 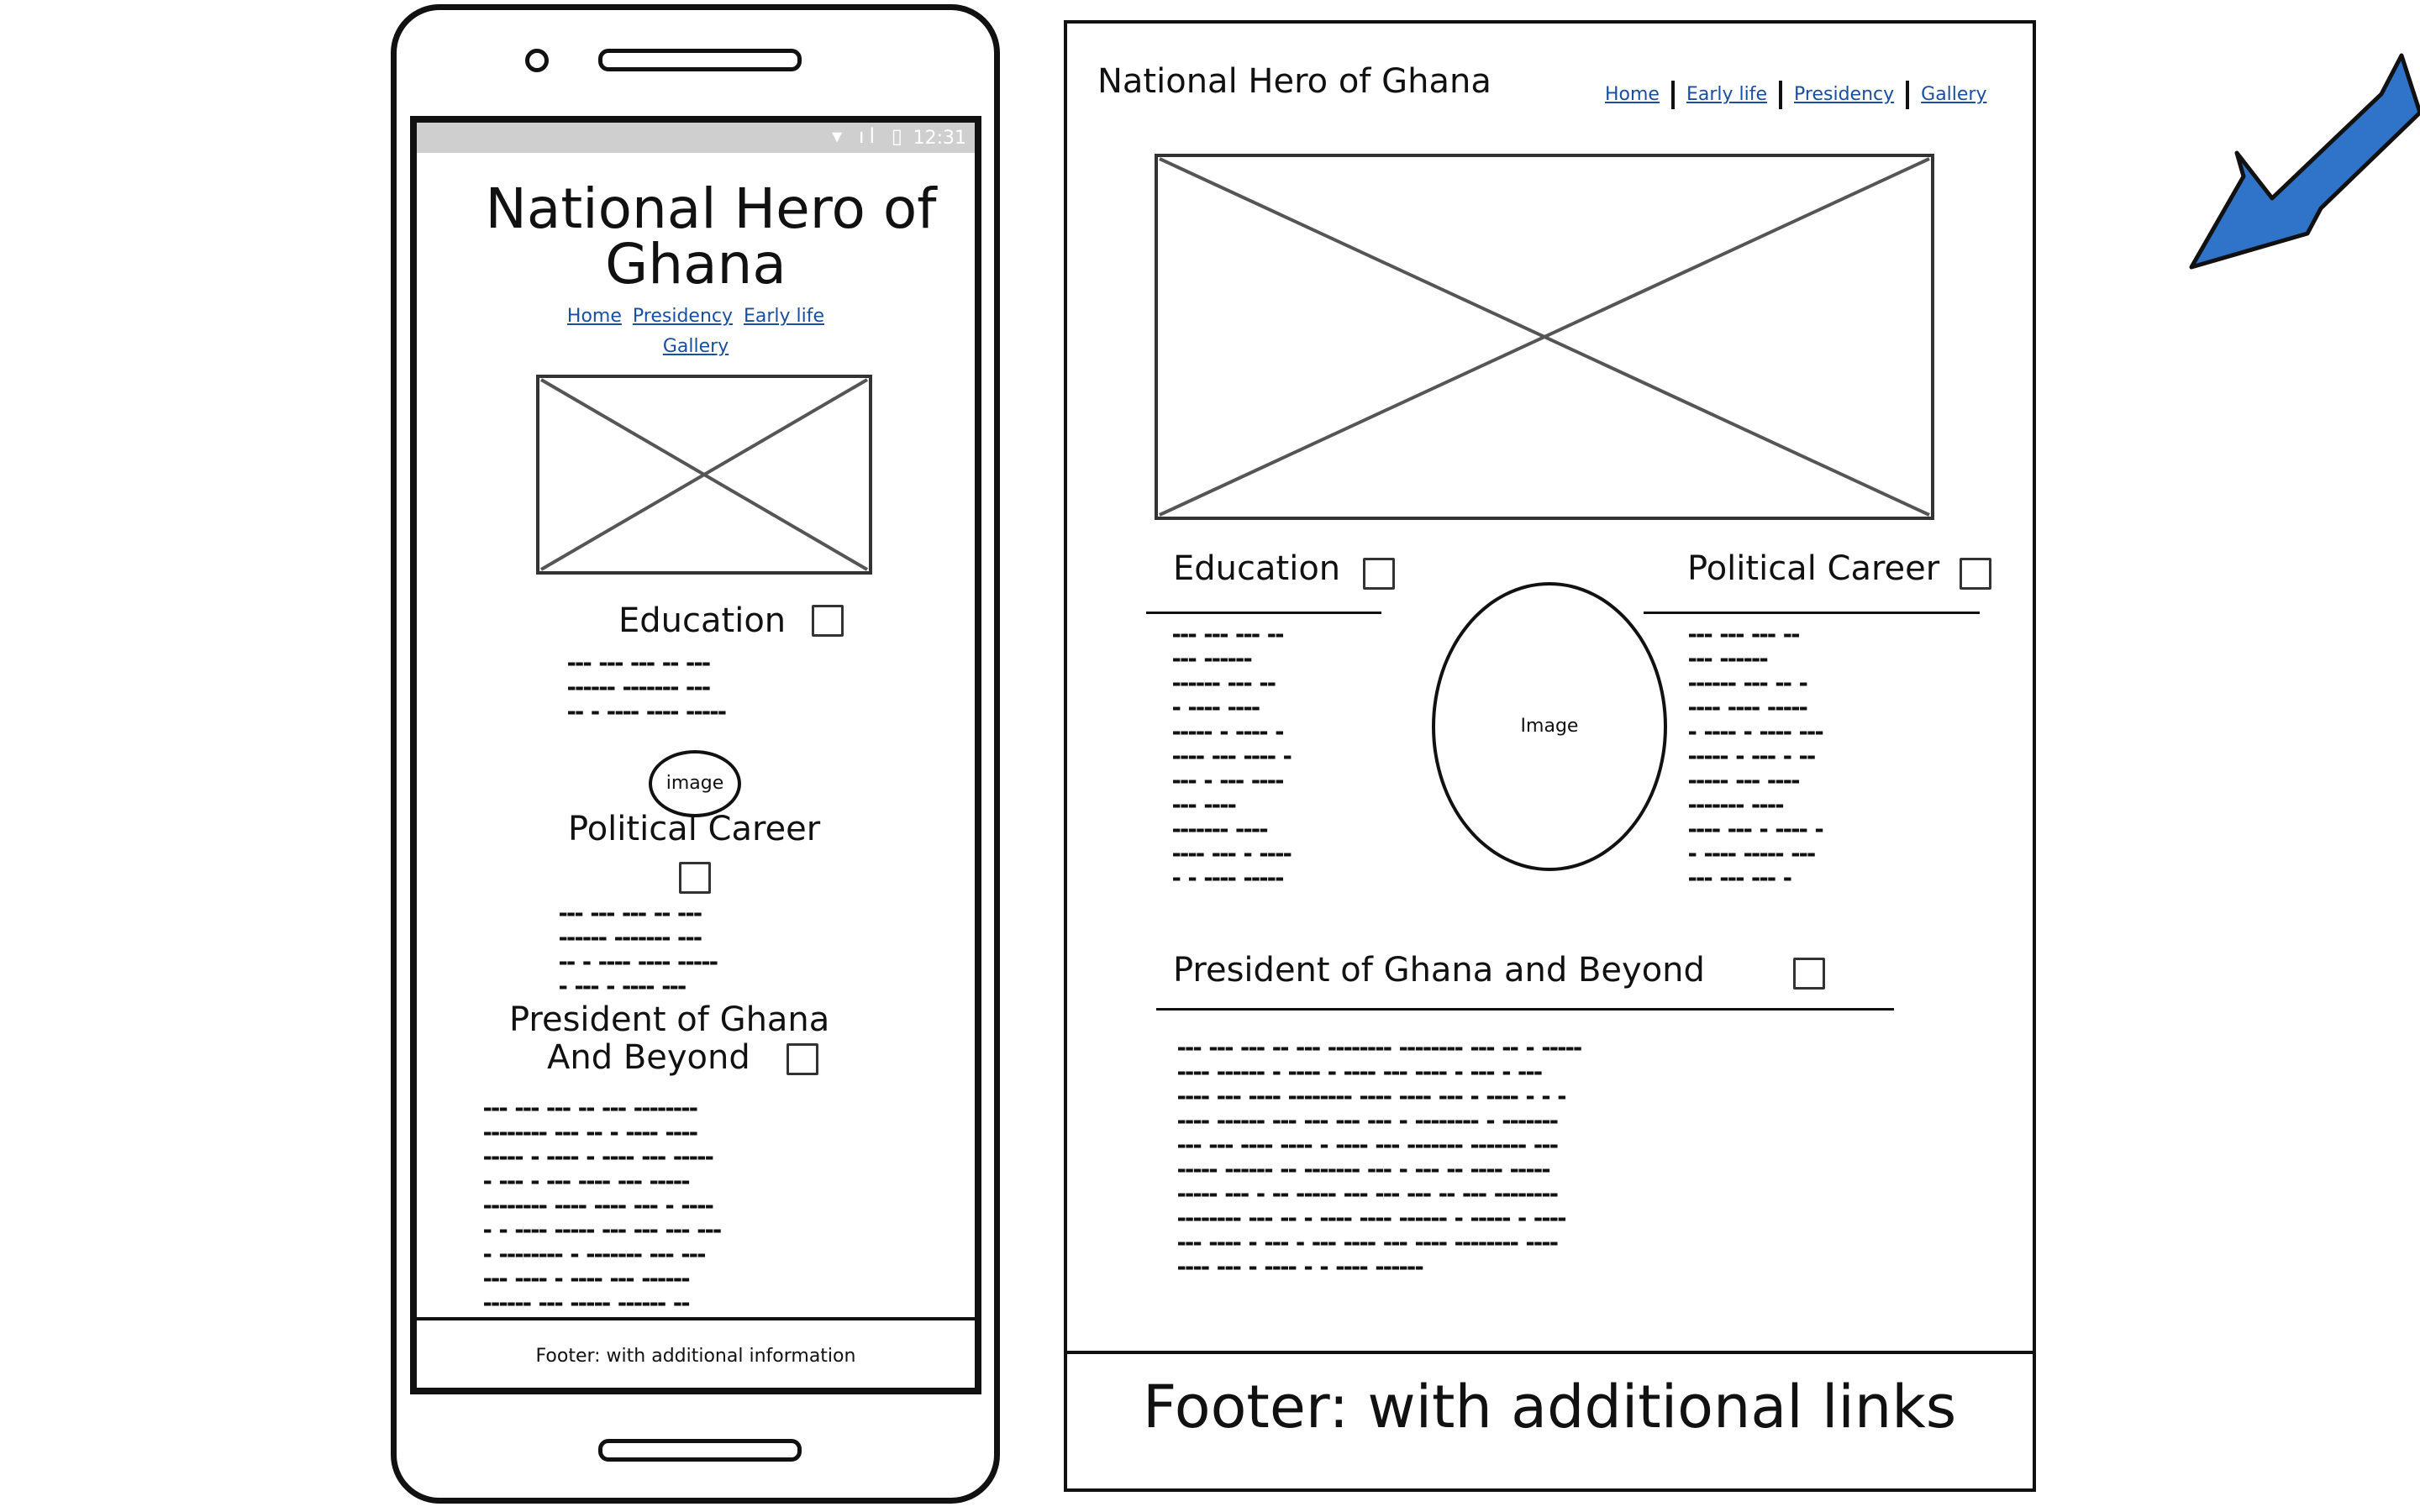 I want to click on desktop-political-checkbox, so click(x=1976, y=574).